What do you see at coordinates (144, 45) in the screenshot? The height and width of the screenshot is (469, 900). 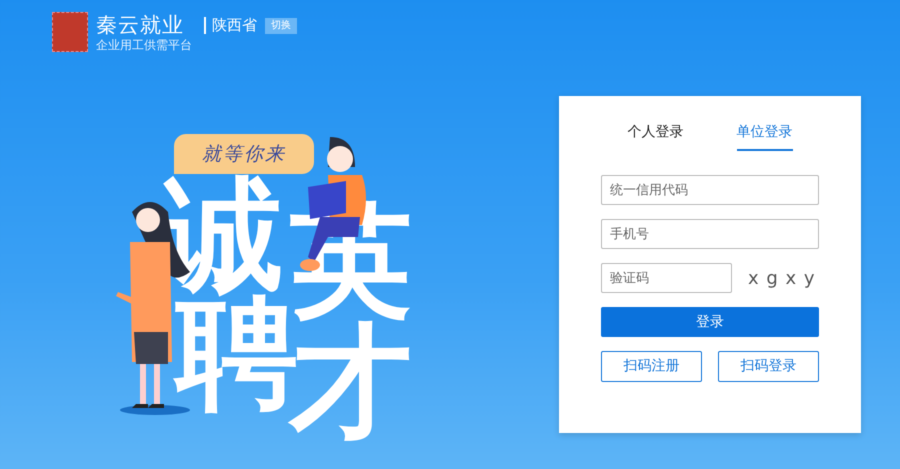 I see `brand-subtitle: 企业用工供需平台` at bounding box center [144, 45].